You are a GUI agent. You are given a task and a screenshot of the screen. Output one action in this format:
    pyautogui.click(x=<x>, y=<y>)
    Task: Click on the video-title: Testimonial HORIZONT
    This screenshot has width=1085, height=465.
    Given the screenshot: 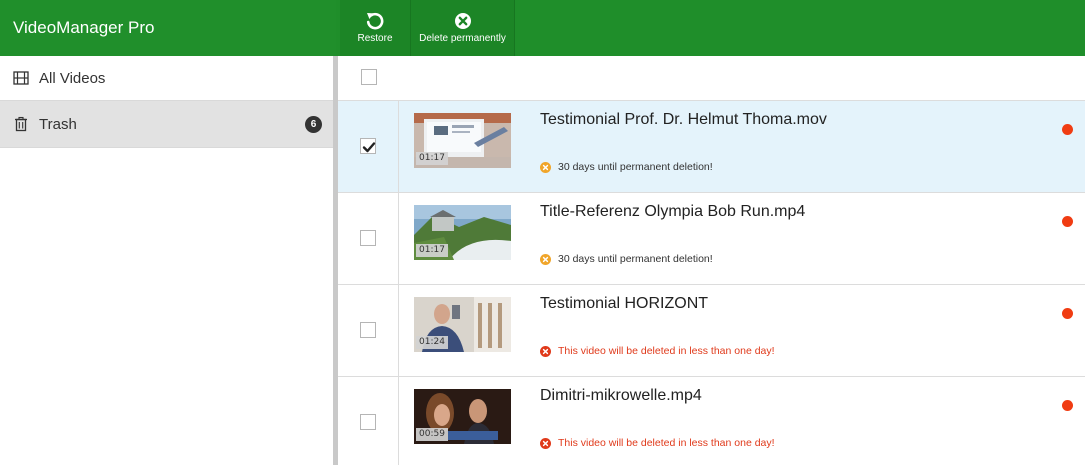 What is the action you would take?
    pyautogui.click(x=624, y=304)
    